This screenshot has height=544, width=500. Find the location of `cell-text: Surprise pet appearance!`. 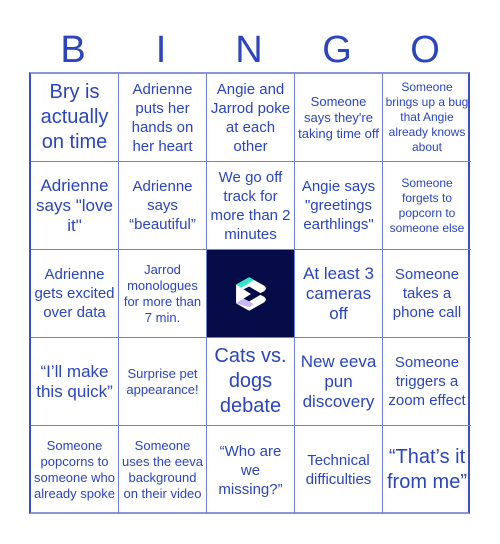

cell-text: Surprise pet appearance! is located at coordinates (162, 381).